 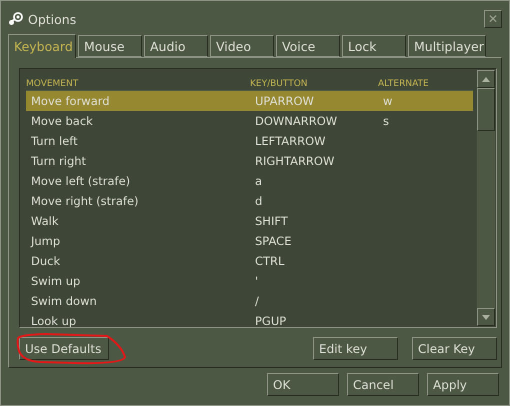 I want to click on table-cell-text: ', so click(x=257, y=281).